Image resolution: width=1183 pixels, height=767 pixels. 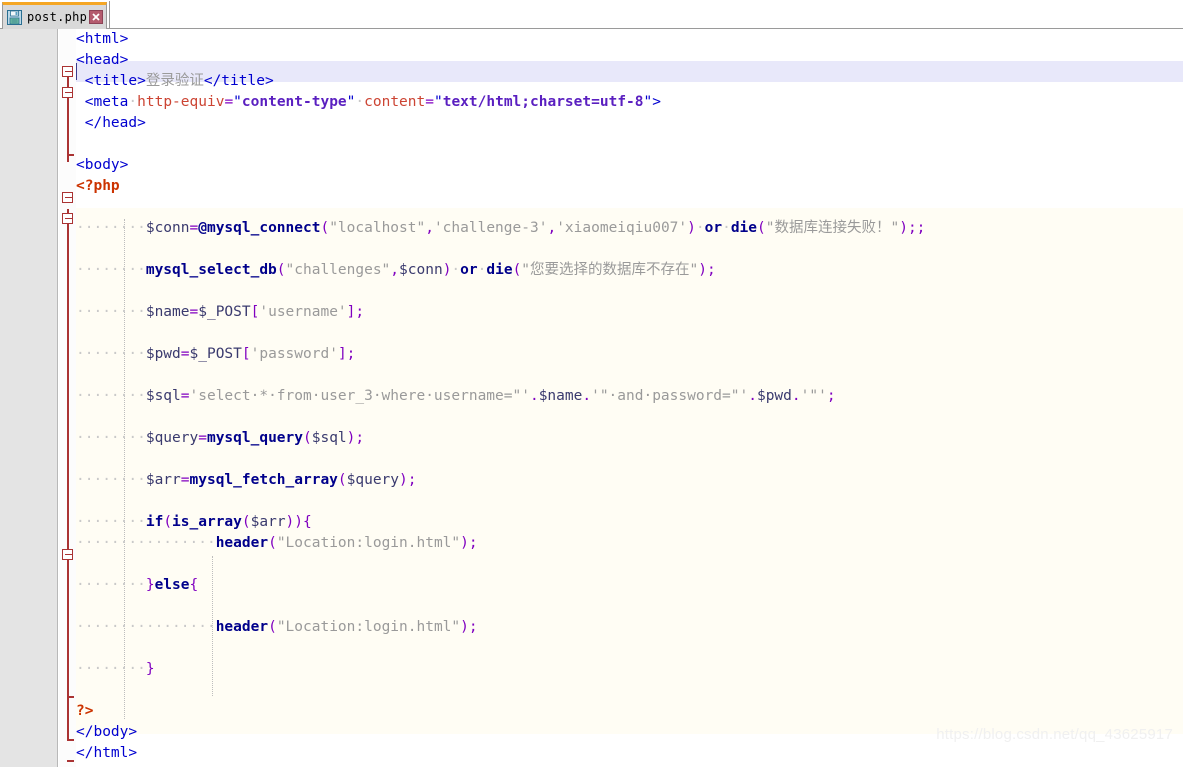 I want to click on code-line: 24 ········if(is_array($arr)){, so click(x=591, y=531).